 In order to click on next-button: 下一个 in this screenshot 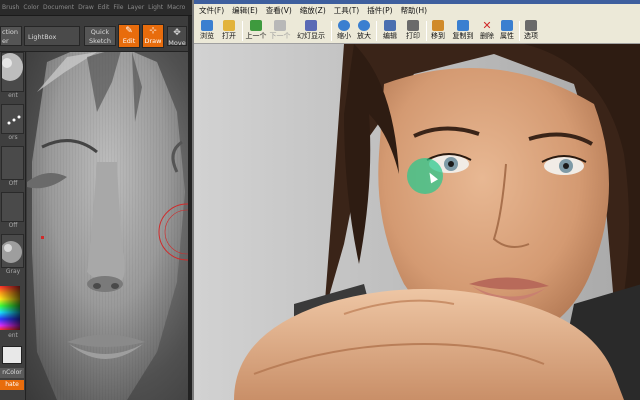, I will do `click(280, 31)`.